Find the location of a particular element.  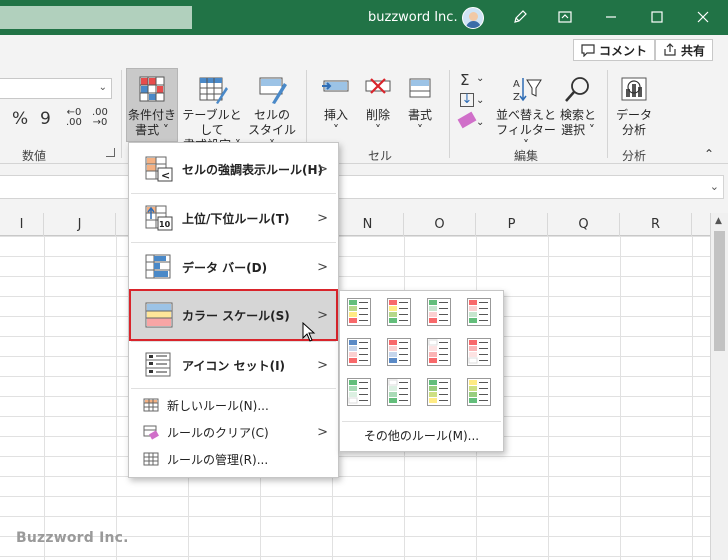

expand-formula-icon: ⌄ is located at coordinates (714, 186).